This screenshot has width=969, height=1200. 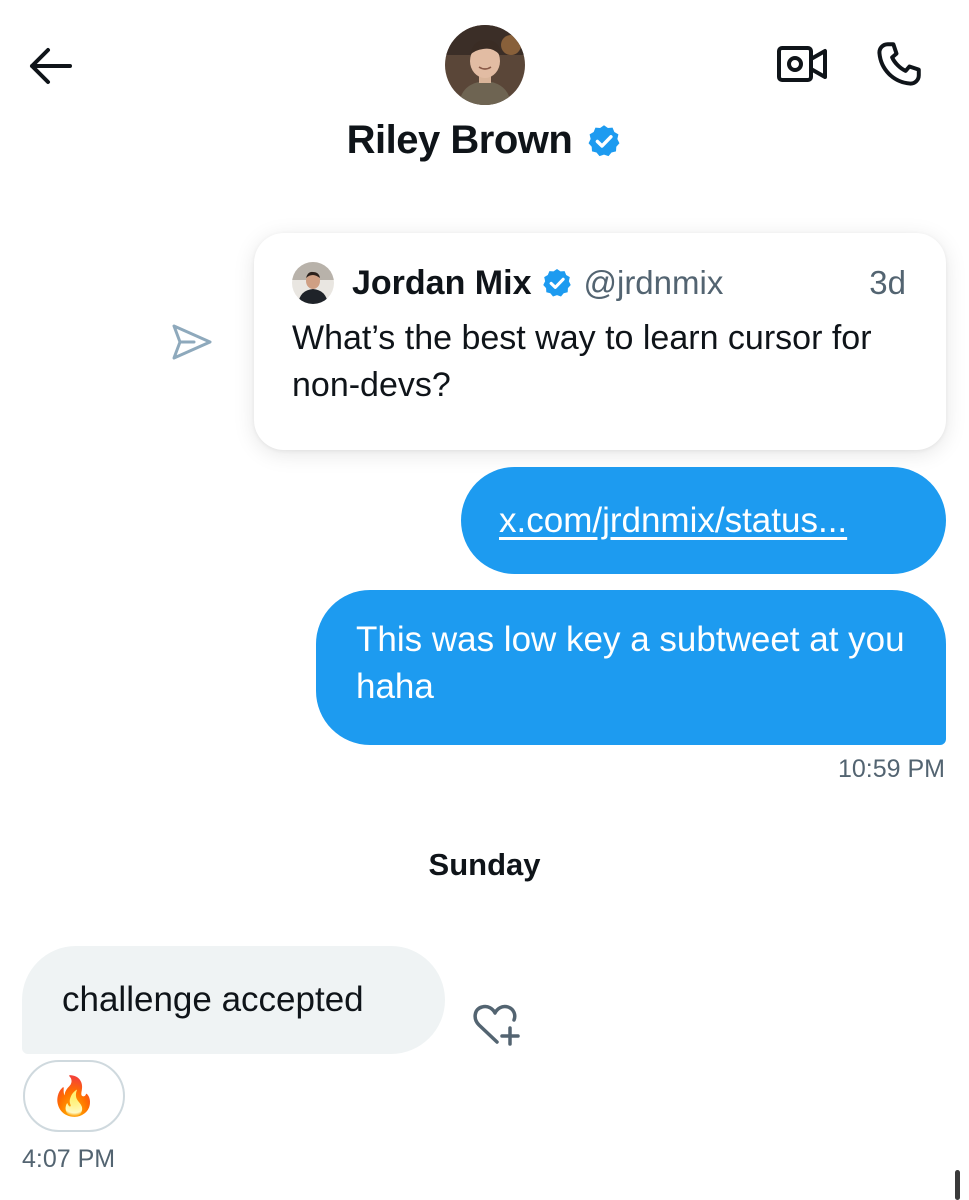 What do you see at coordinates (442, 282) in the screenshot?
I see `quoted-author-name: Jordan Mix` at bounding box center [442, 282].